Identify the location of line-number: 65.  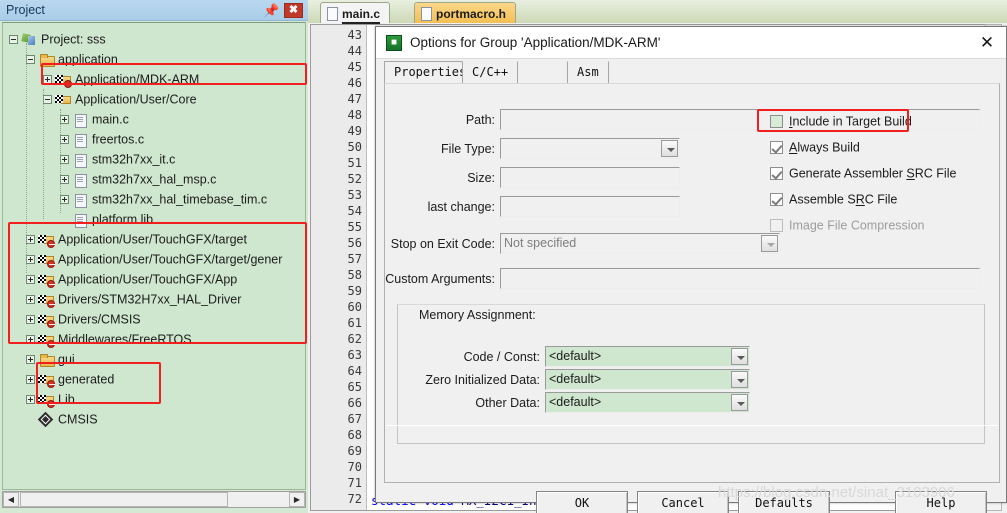
(354, 387).